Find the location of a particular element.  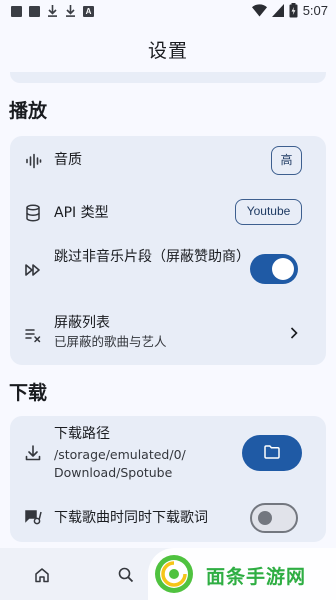

section-title-download: 下载 is located at coordinates (28, 393).